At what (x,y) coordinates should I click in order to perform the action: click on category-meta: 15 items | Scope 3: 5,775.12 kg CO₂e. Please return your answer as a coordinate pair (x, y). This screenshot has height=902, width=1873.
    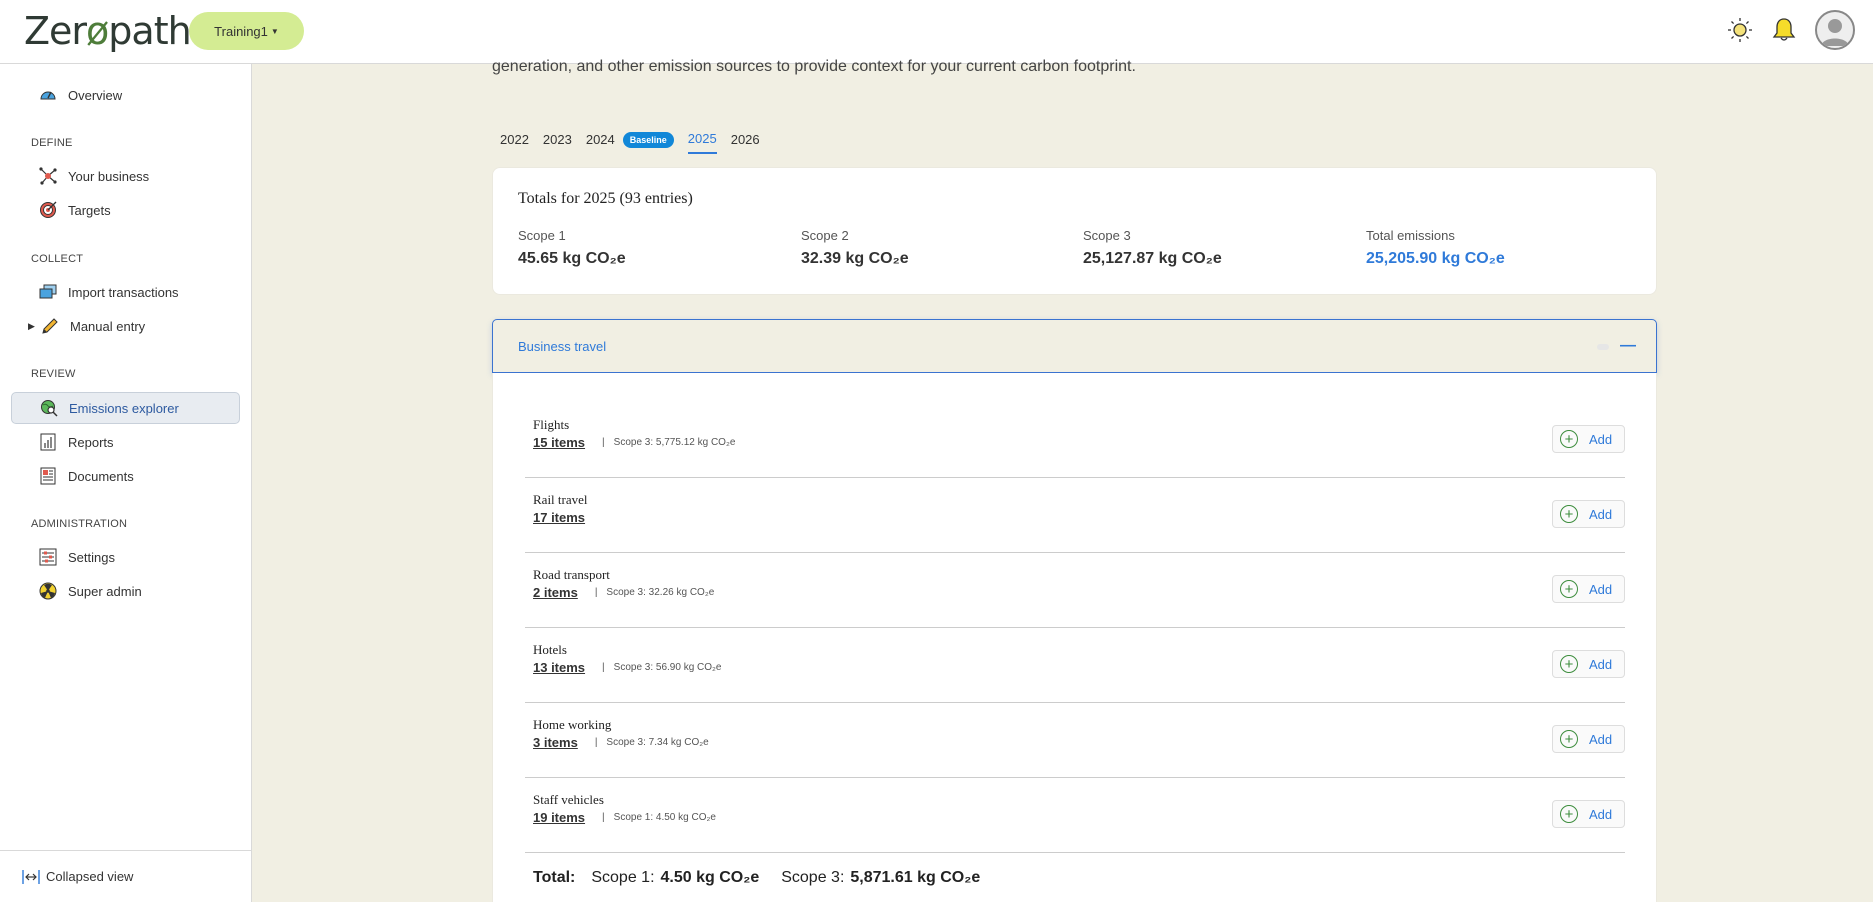
    Looking at the image, I should click on (634, 442).